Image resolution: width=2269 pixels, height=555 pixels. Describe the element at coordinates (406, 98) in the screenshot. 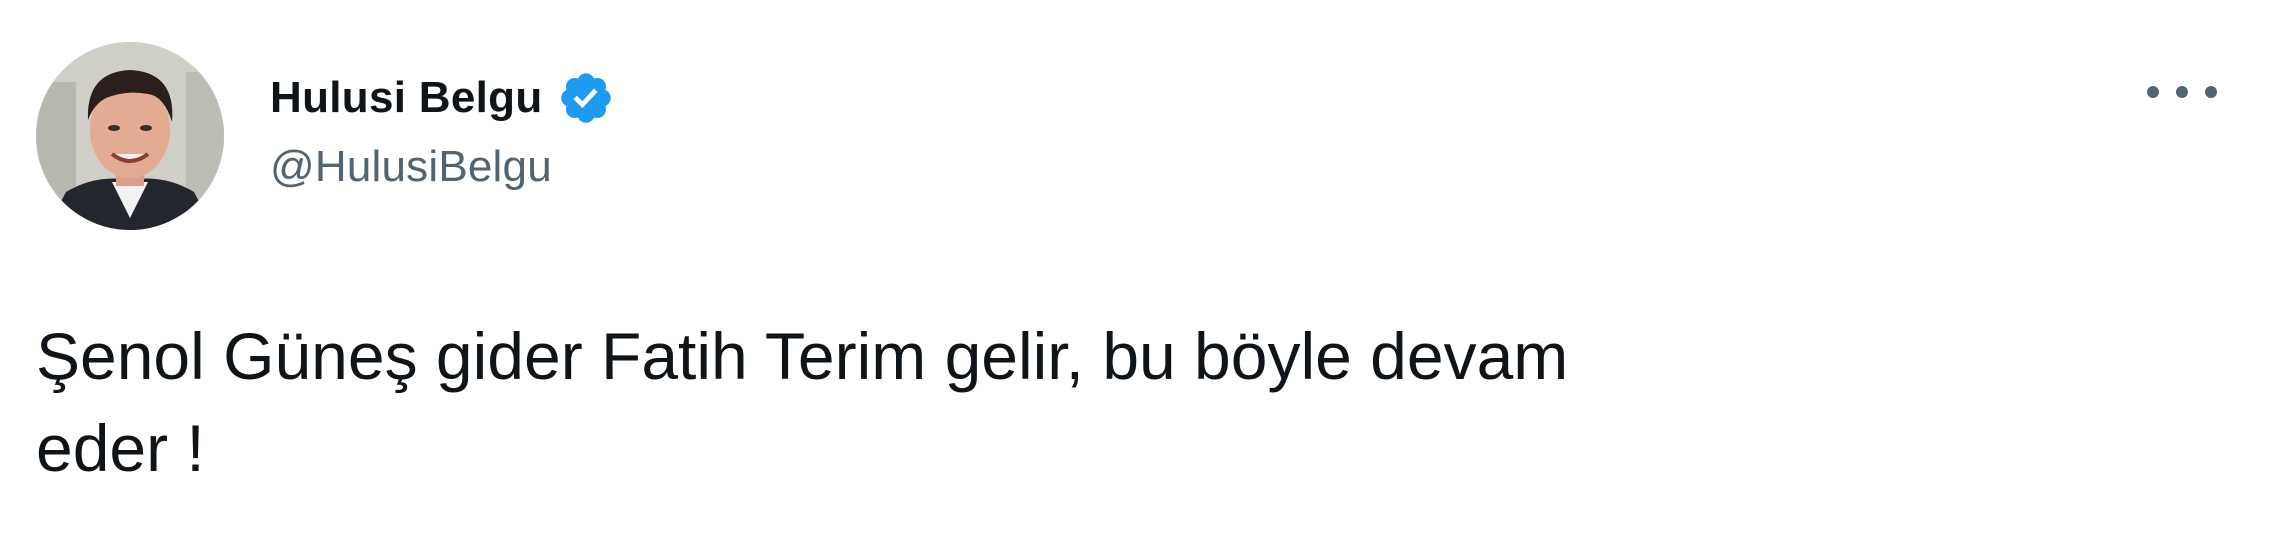

I see `author-display-name: Hulusi Belgu` at that location.